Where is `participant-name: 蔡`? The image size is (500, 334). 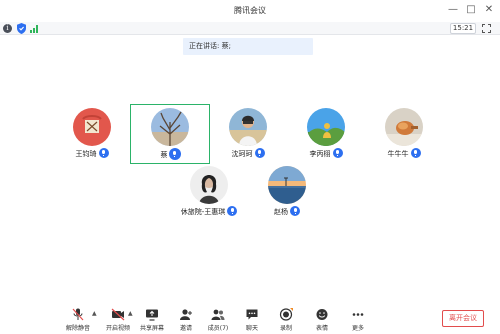 participant-name: 蔡 is located at coordinates (170, 154).